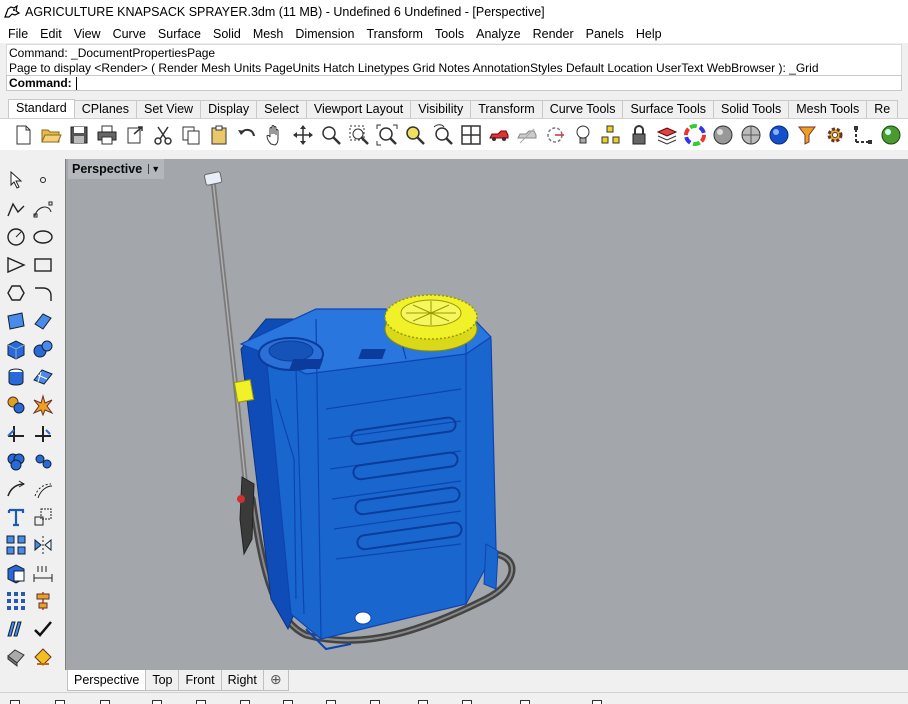 The image size is (908, 704). I want to click on tab-cplanes: CPlanes, so click(105, 109).